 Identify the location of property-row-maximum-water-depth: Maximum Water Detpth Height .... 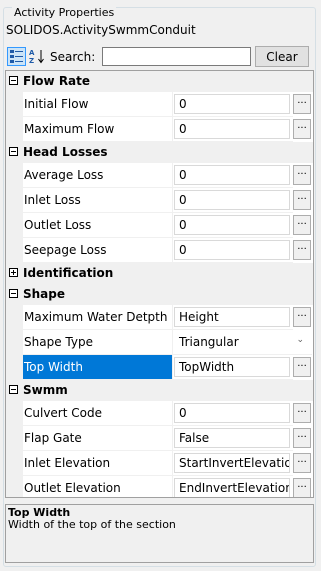
(159, 317).